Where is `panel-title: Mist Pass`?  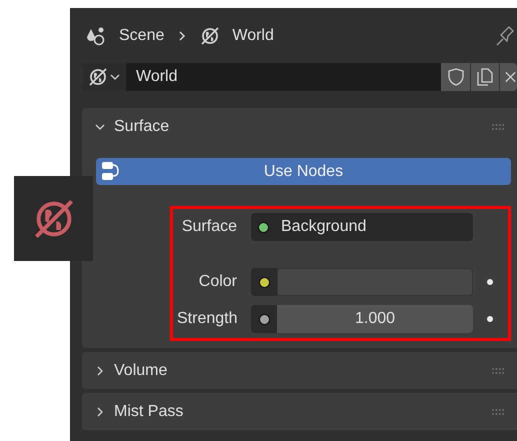
panel-title: Mist Pass is located at coordinates (149, 412).